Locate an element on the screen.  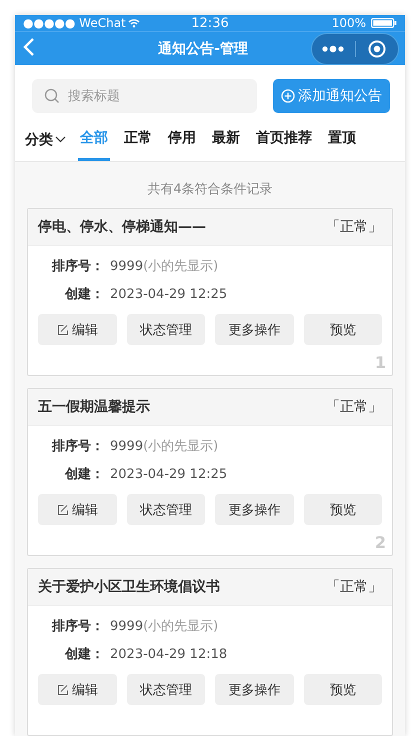
search-field: 搜索标题 is located at coordinates (144, 96).